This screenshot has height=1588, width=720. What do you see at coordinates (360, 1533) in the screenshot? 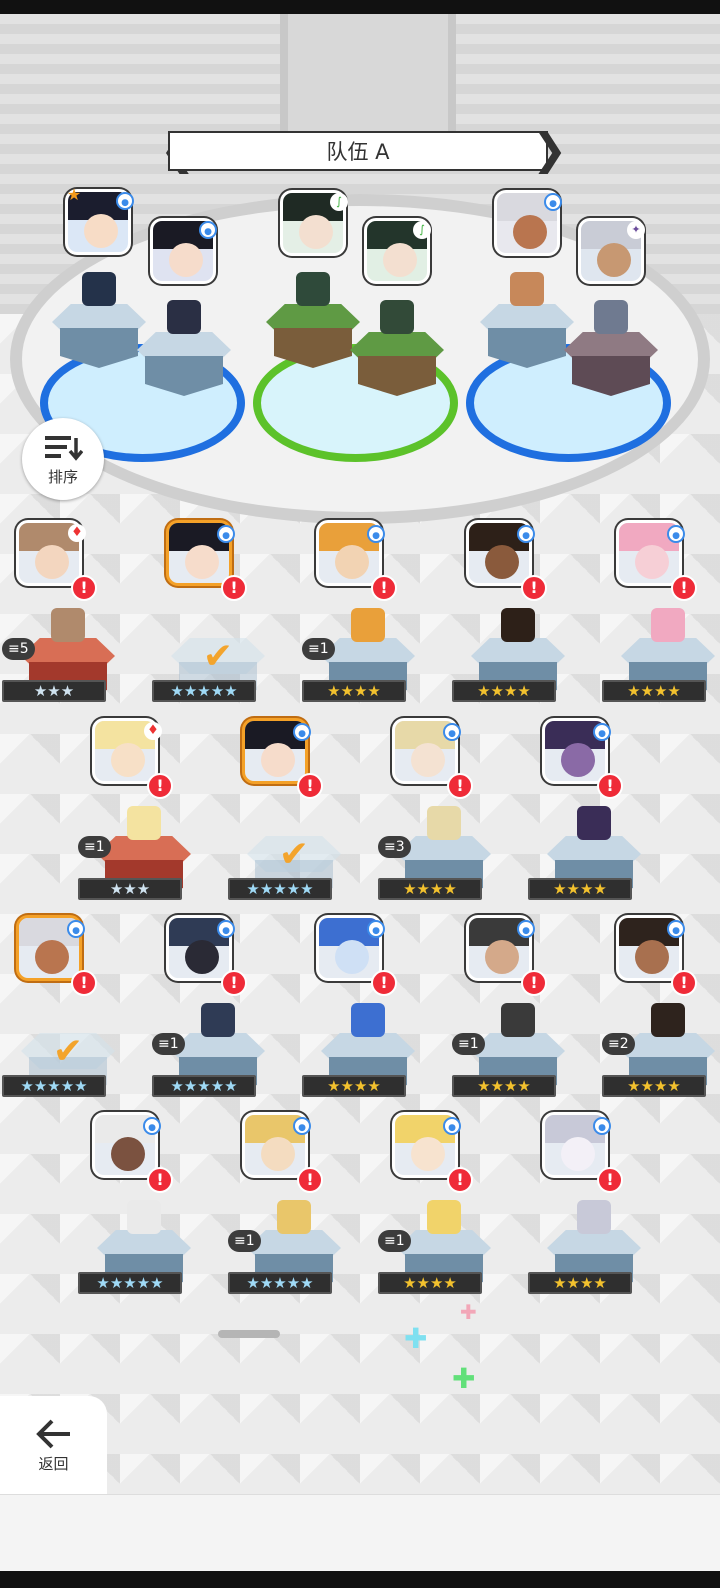
I see `footer-strip` at bounding box center [360, 1533].